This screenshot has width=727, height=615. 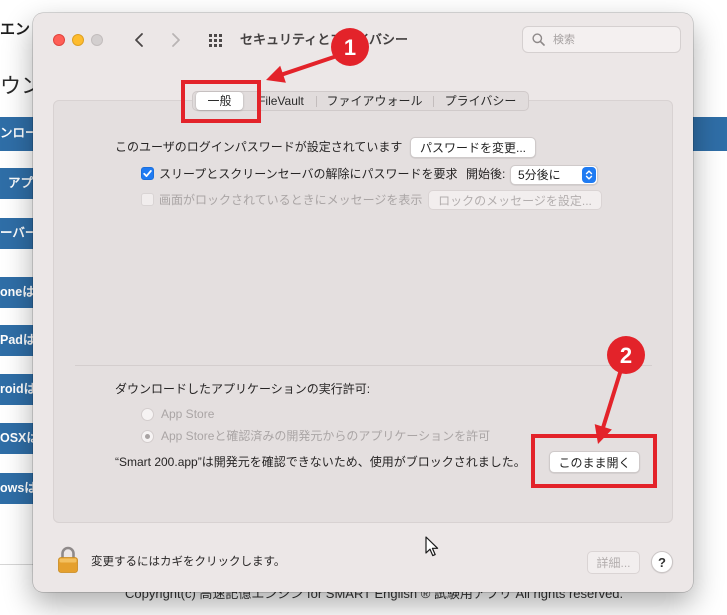 I want to click on radio-app-store-and-identified, so click(x=147, y=436).